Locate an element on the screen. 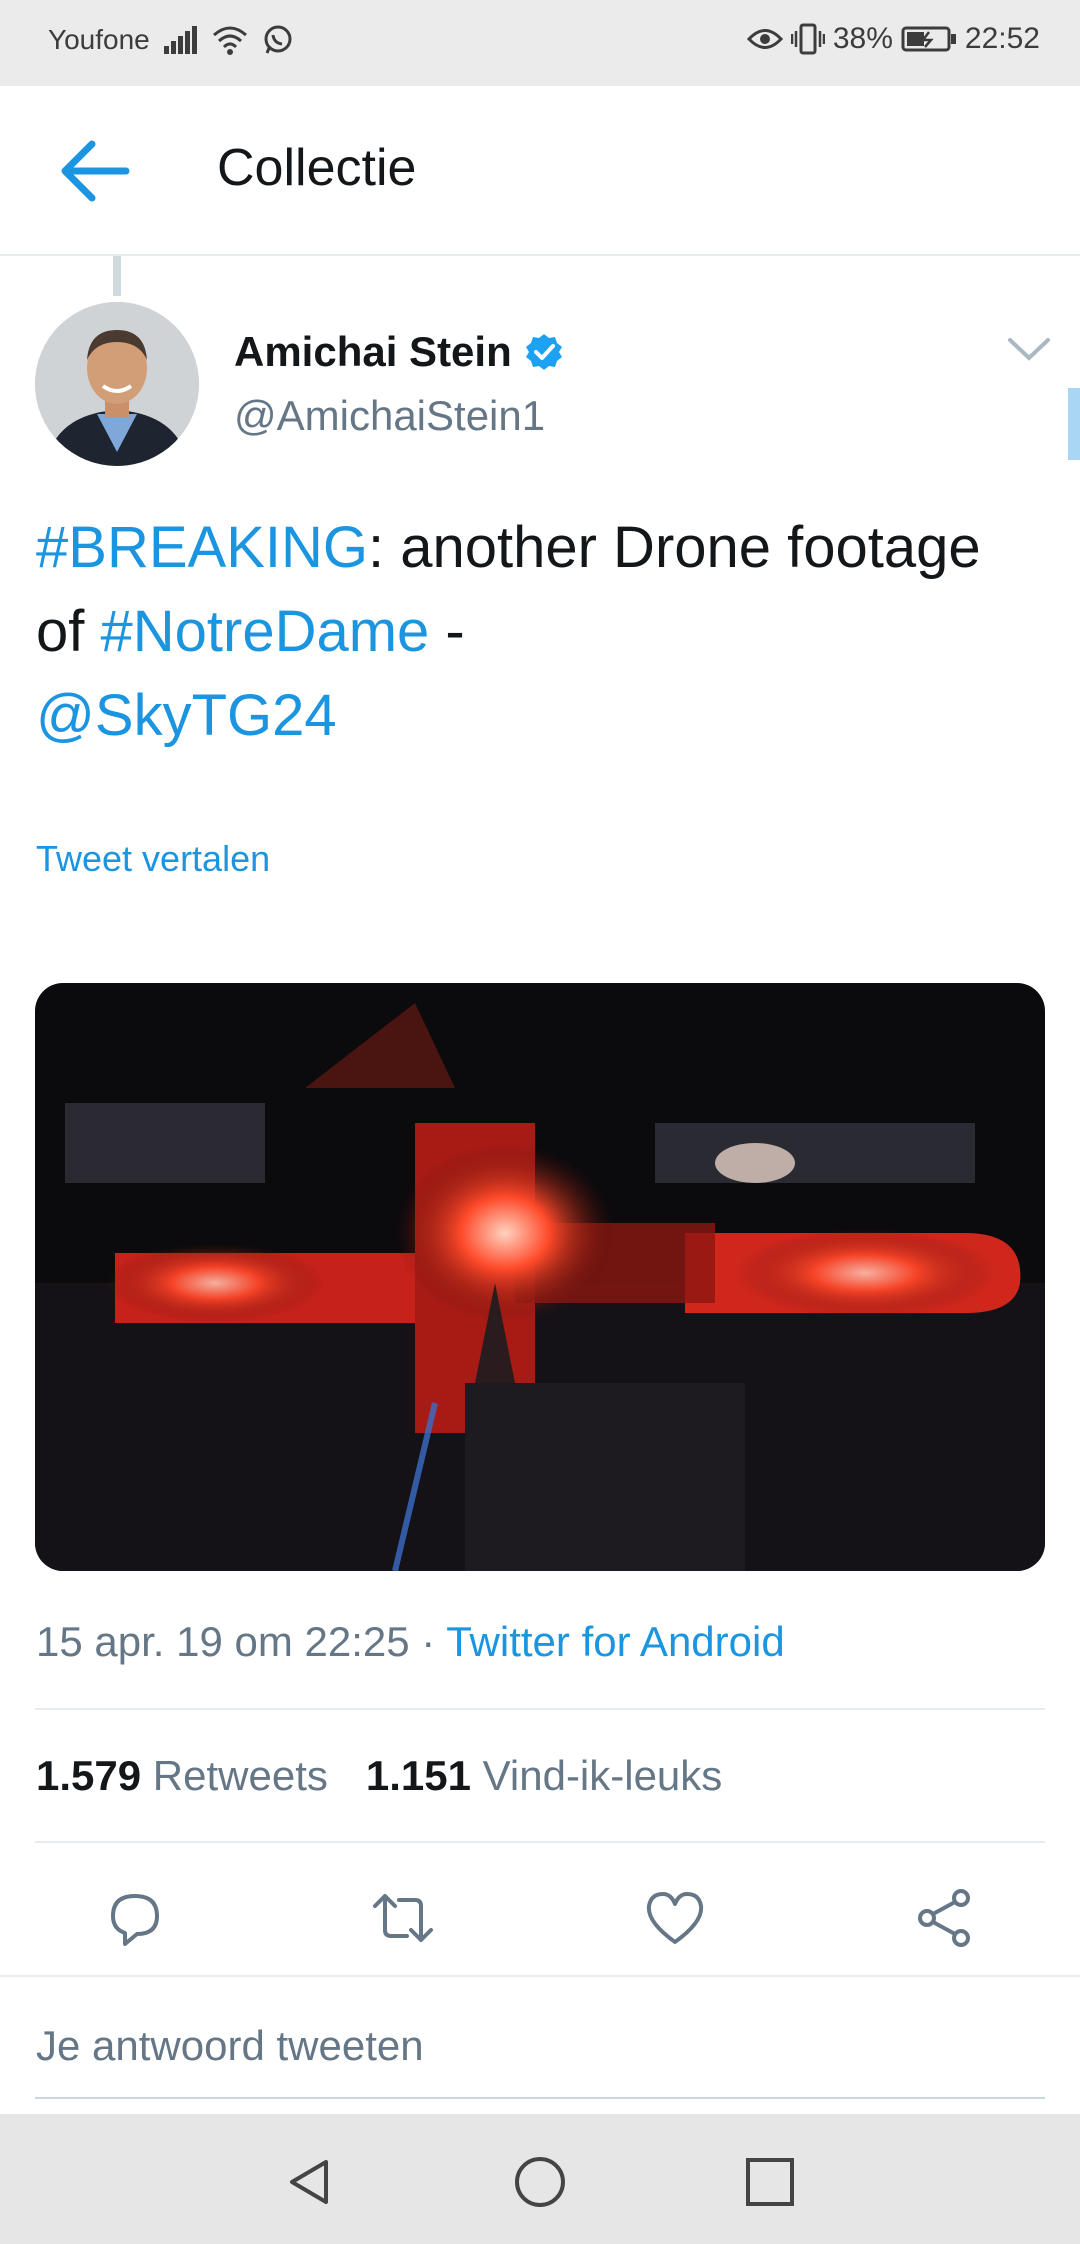 The image size is (1080, 2244). status-bar-left: Youfone is located at coordinates (171, 40).